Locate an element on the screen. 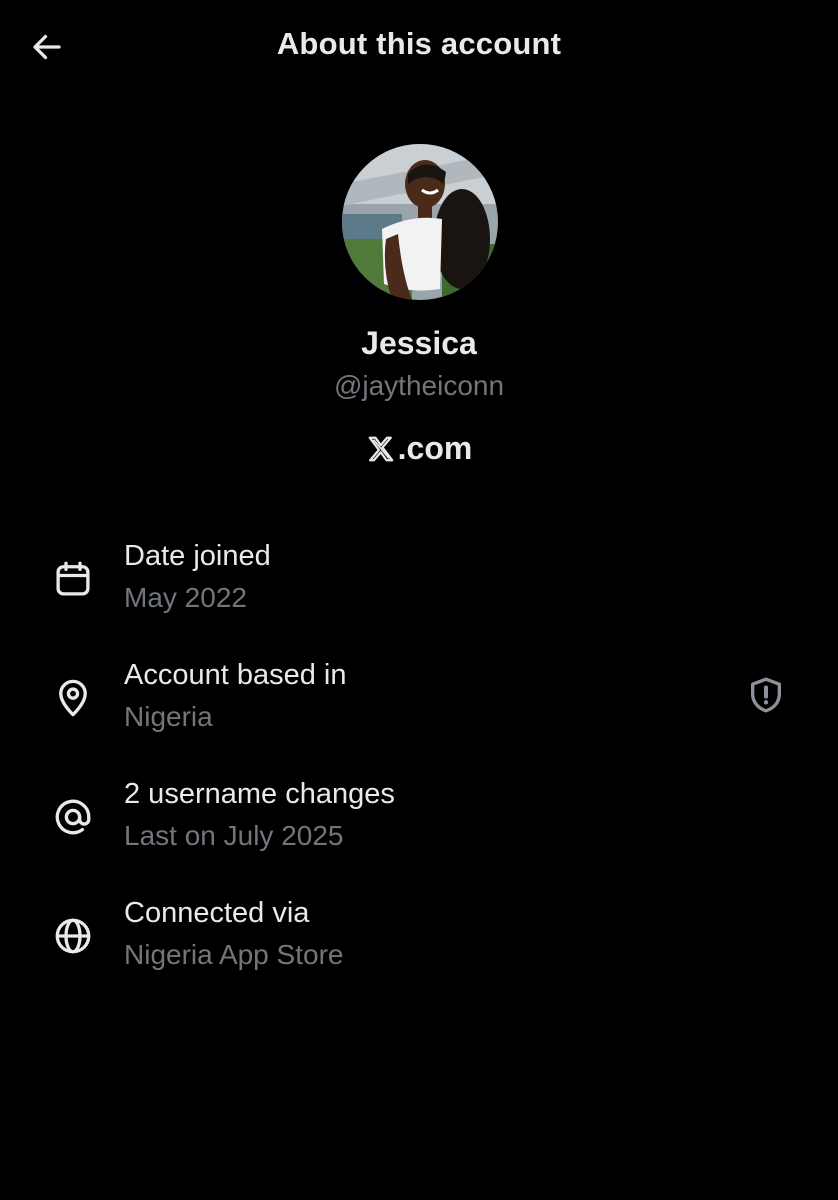 This screenshot has width=838, height=1200. info-row-account-based-in: Account based in Nigeria is located at coordinates (419, 714).